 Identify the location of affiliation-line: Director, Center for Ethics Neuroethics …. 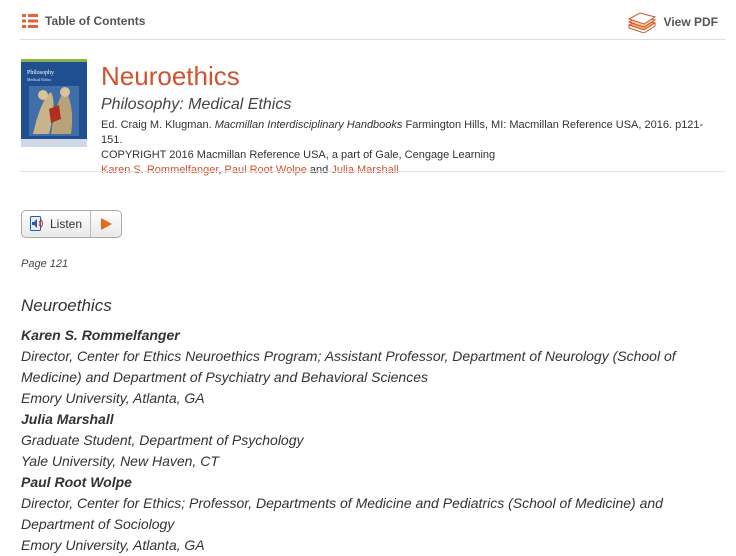
(348, 356).